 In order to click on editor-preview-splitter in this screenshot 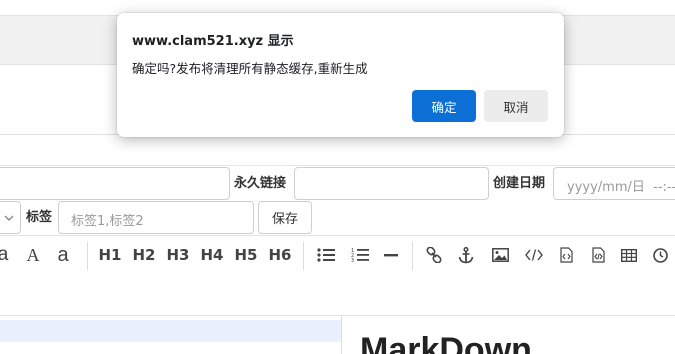, I will do `click(341, 334)`.